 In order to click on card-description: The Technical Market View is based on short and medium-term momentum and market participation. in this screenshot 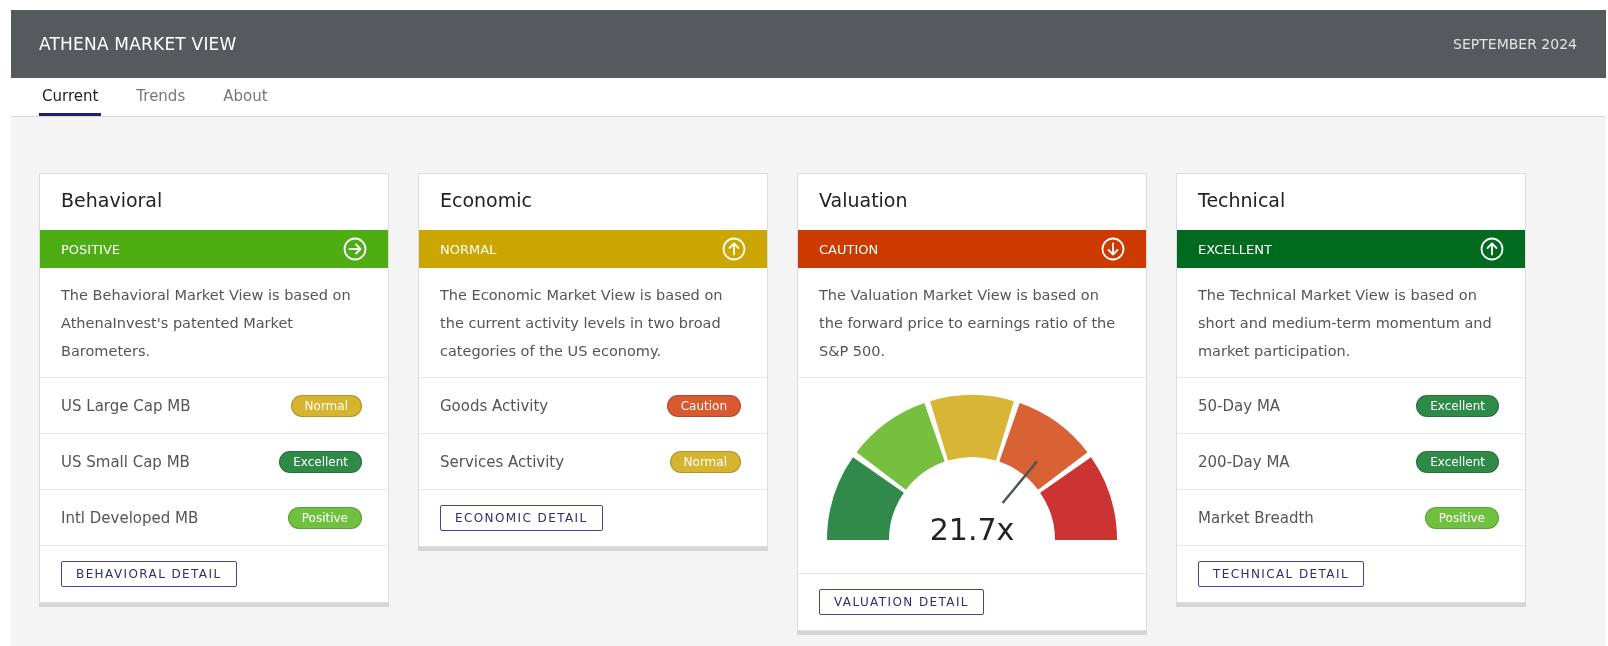, I will do `click(1351, 323)`.